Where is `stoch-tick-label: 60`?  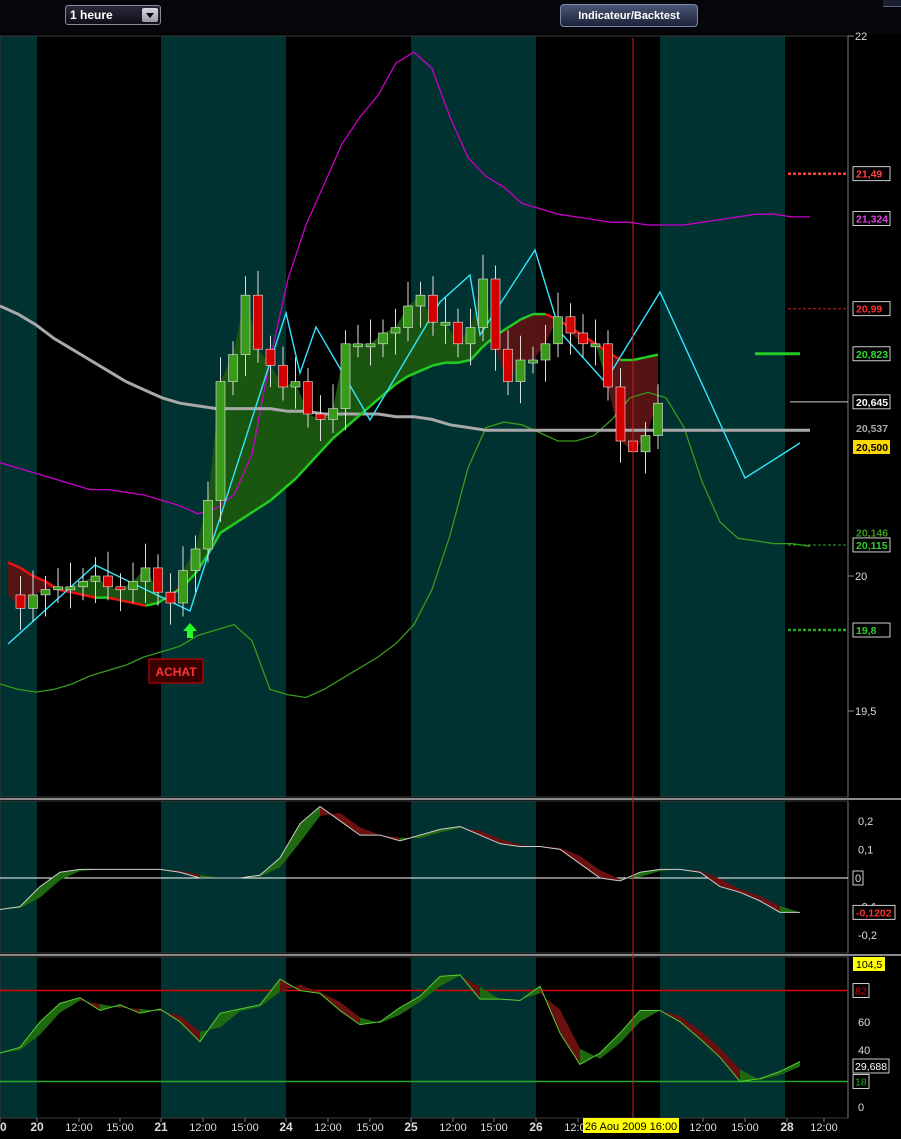 stoch-tick-label: 60 is located at coordinates (864, 1023).